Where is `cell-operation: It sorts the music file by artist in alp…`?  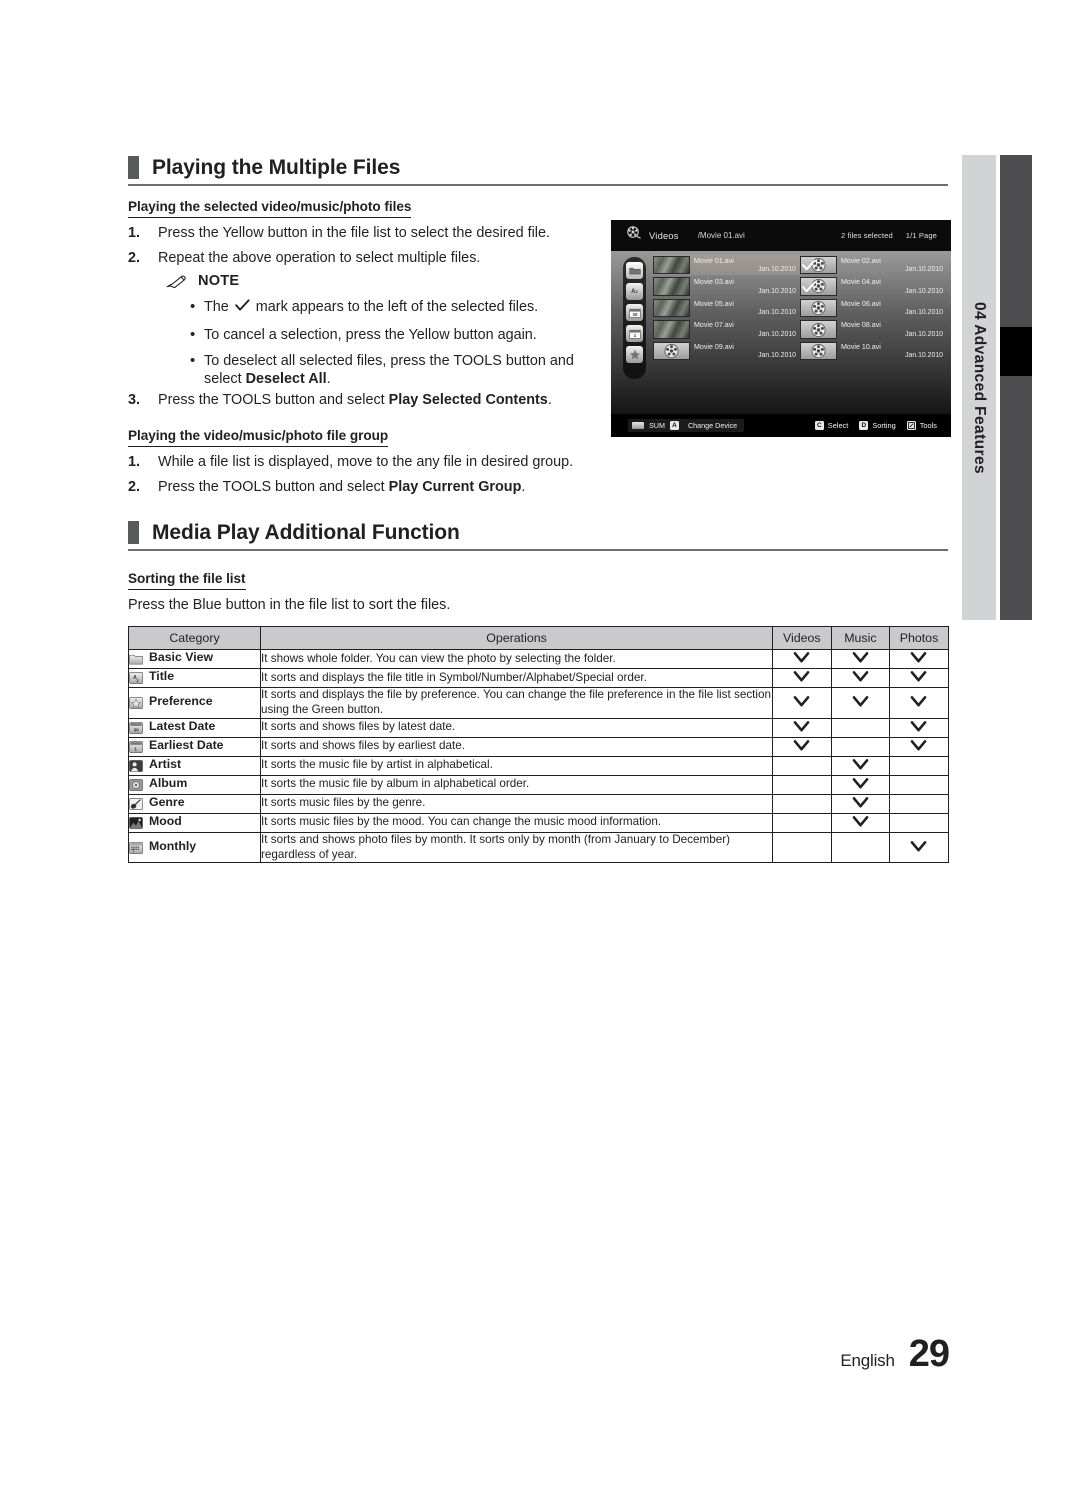
cell-operation: It sorts the music file by artist in alp… is located at coordinates (516, 765).